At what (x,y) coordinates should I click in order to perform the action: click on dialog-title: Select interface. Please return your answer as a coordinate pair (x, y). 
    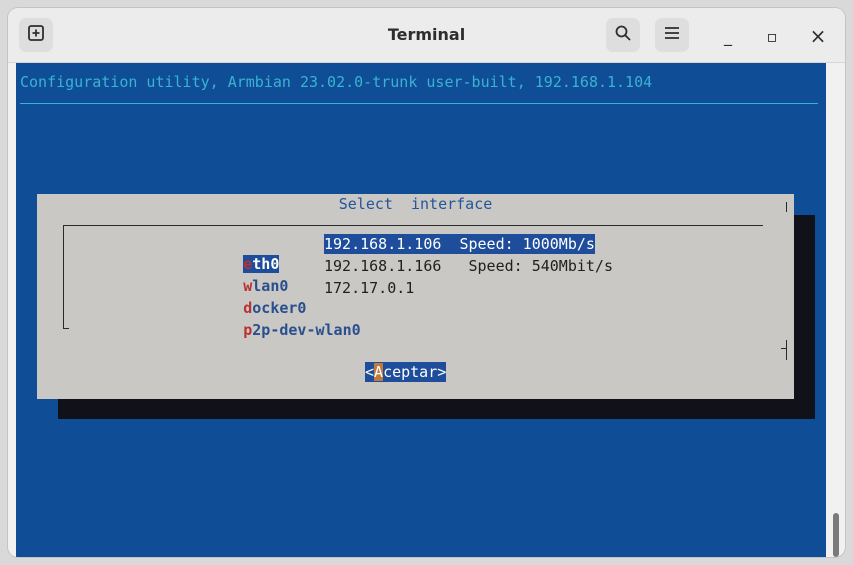
    Looking at the image, I should click on (415, 204).